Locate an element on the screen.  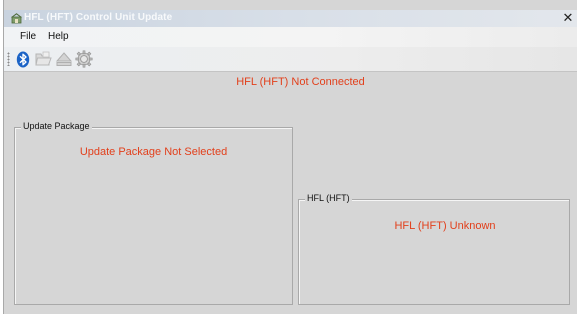
menu-bar: File Help is located at coordinates (290, 37).